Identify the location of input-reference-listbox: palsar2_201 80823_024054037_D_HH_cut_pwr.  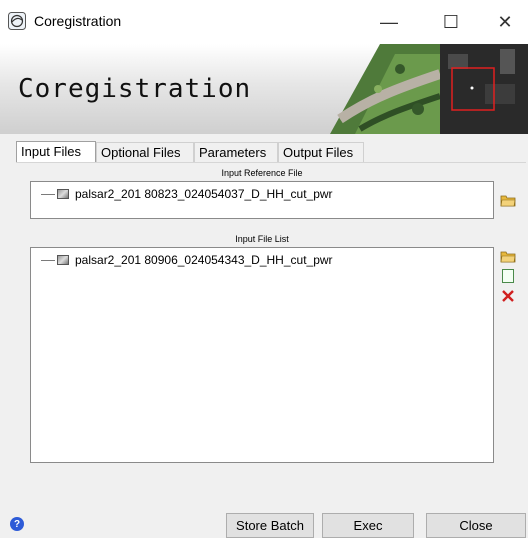
(262, 200).